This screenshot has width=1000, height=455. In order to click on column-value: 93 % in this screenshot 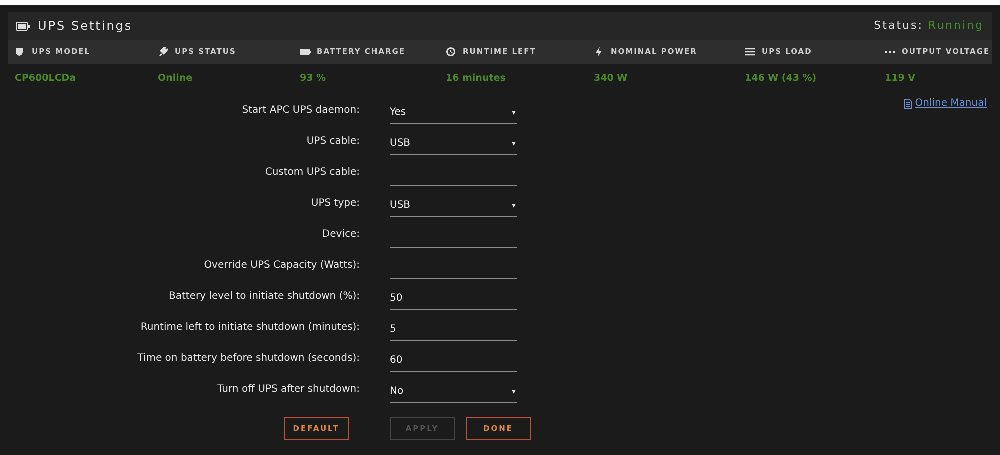, I will do `click(313, 78)`.